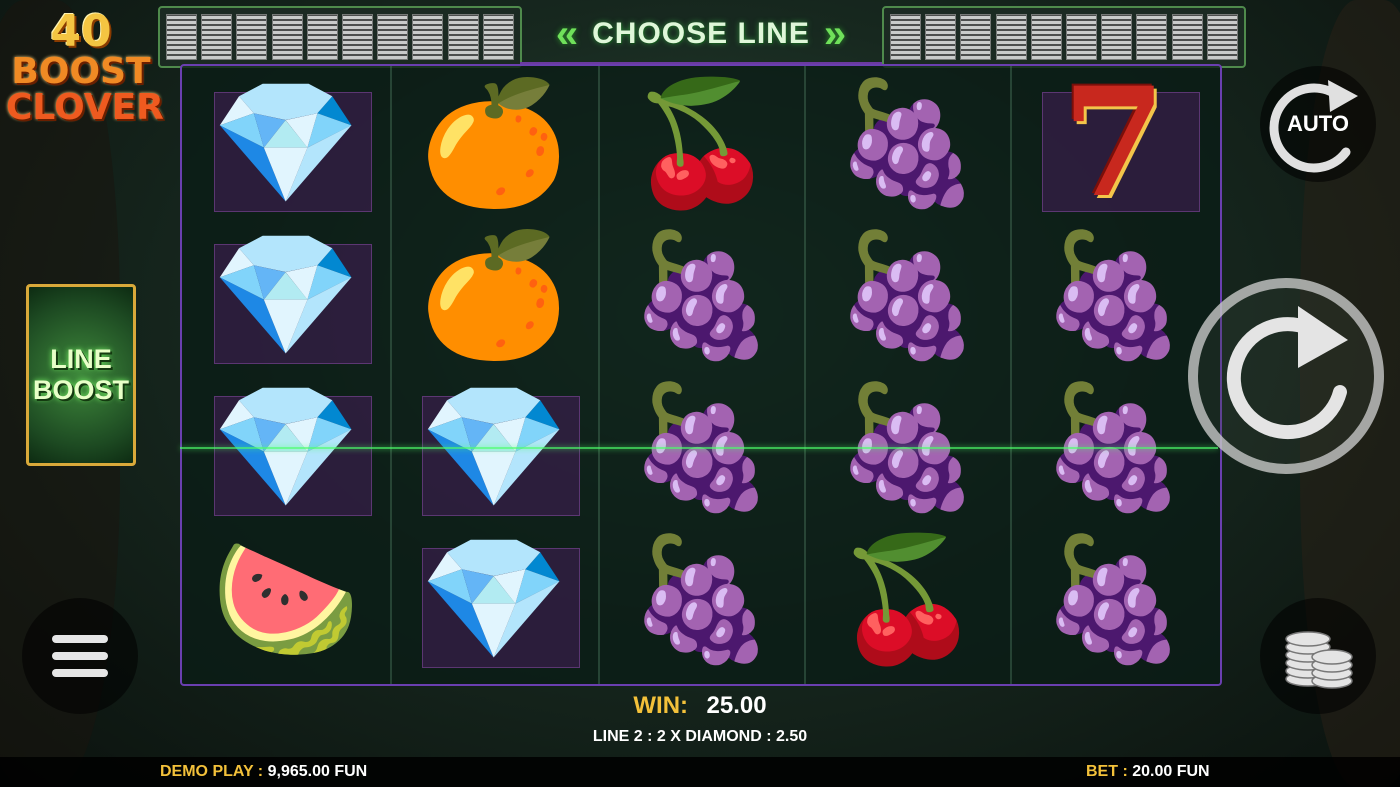 The image size is (1400, 787). Describe the element at coordinates (736, 705) in the screenshot. I see `win-amount: 25.00` at that location.